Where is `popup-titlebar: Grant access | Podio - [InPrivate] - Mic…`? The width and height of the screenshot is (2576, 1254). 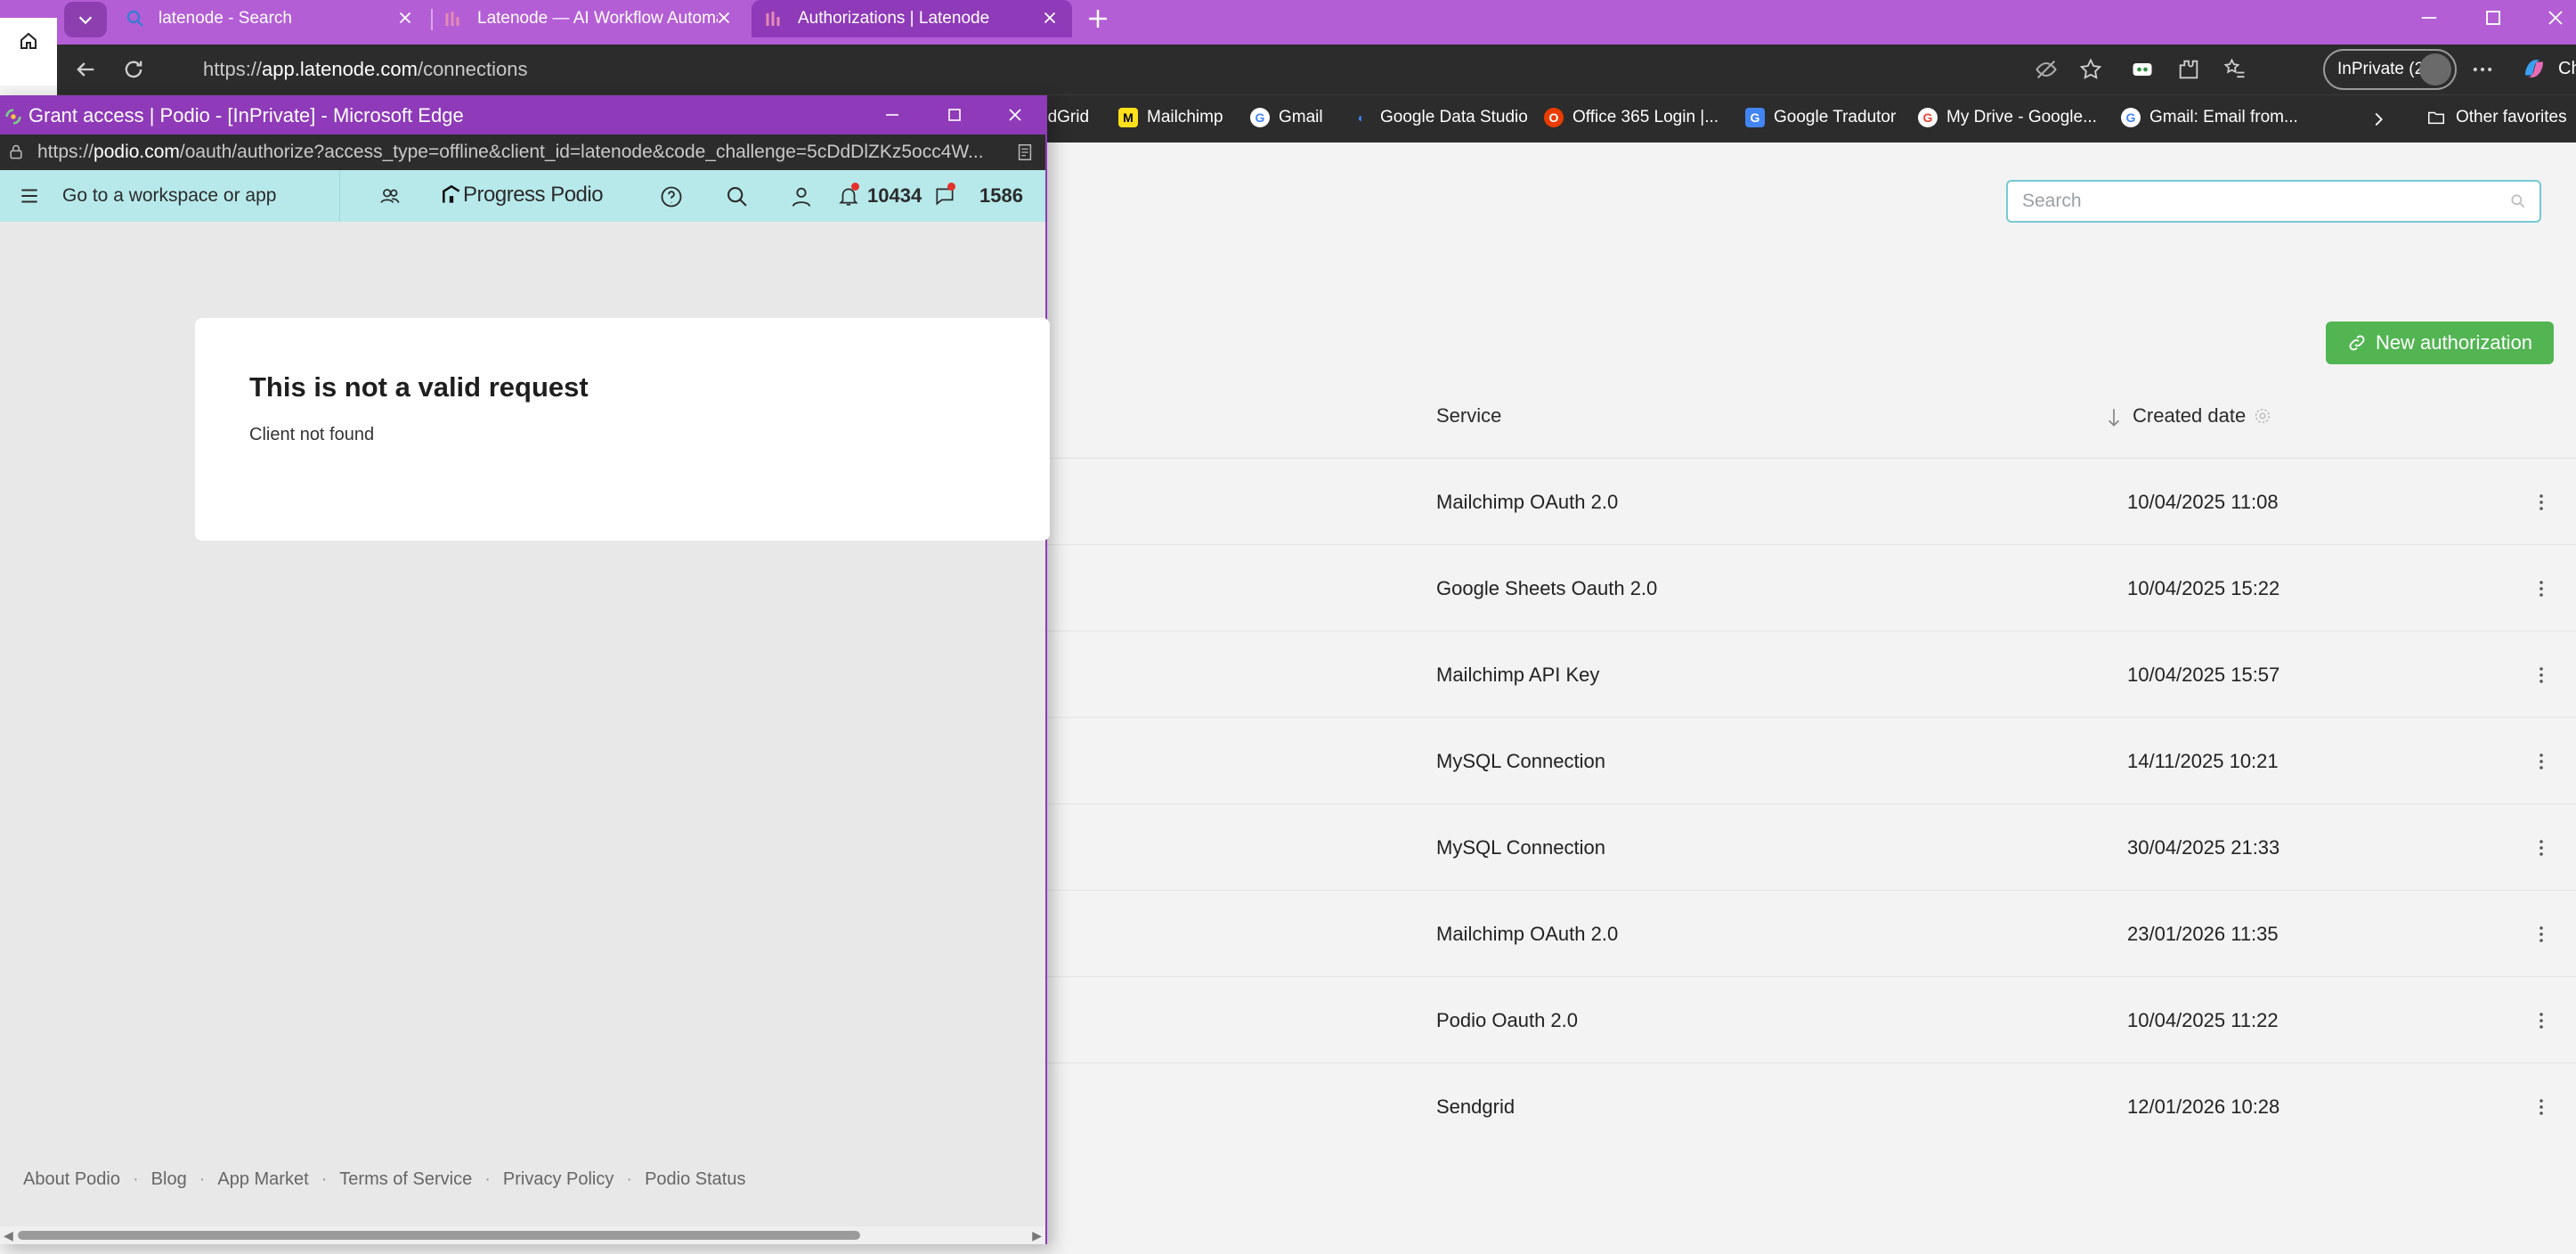
popup-titlebar: Grant access | Podio - [InPrivate] - Mic… is located at coordinates (522, 115).